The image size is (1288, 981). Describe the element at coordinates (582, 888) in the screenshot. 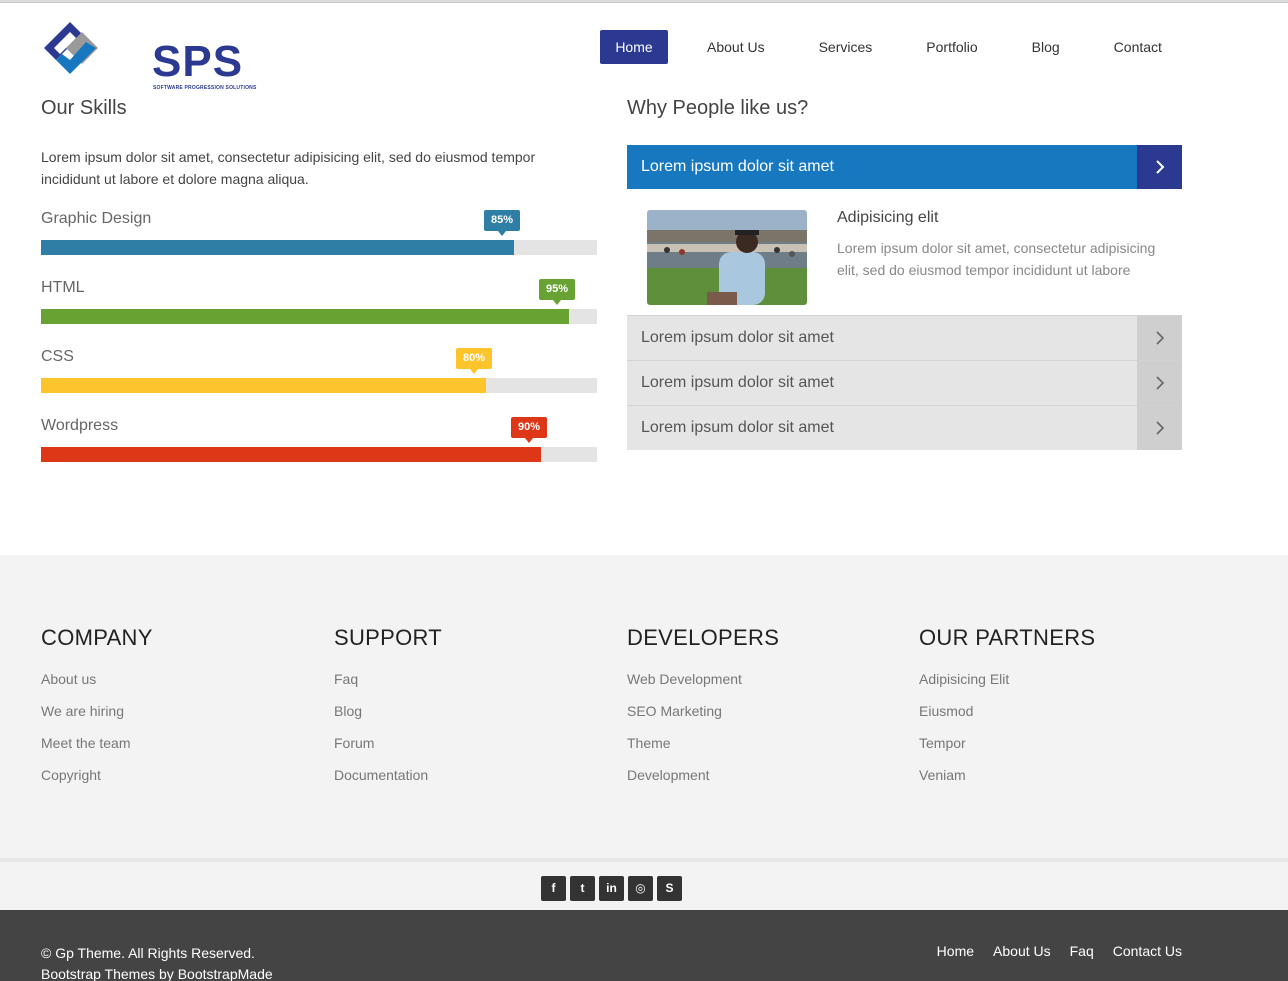

I see `twitter-icon: t` at that location.